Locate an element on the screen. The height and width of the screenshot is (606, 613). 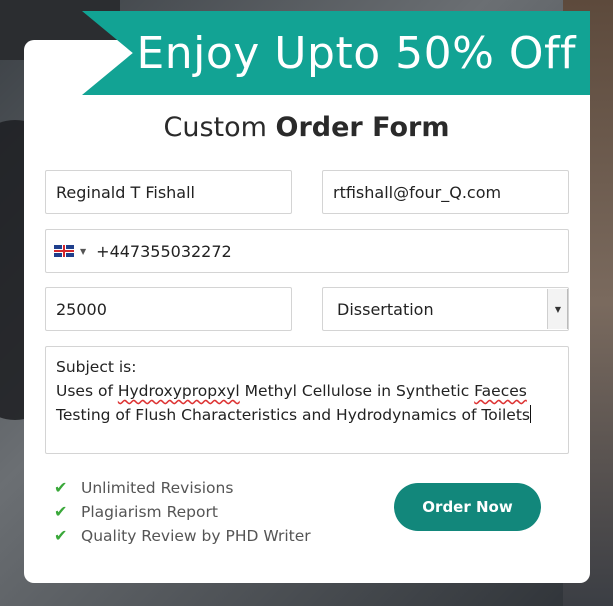
form-title-bold: Order Form is located at coordinates (362, 127).